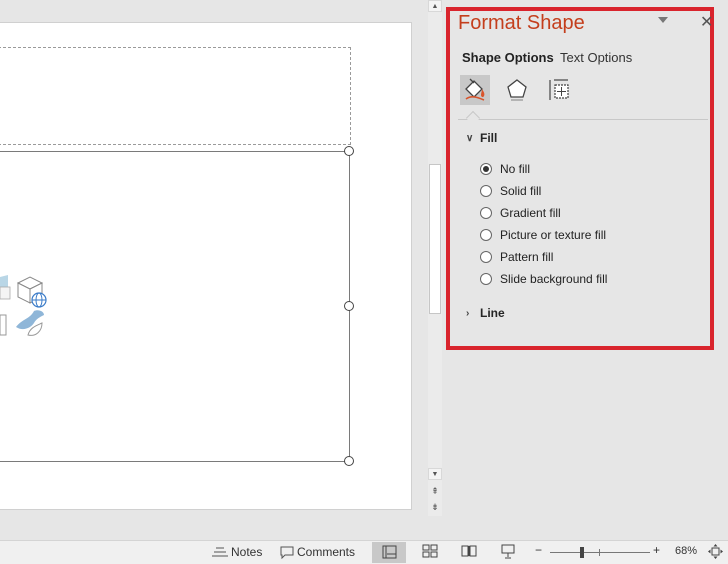  I want to click on radio-label: Slide background fill, so click(554, 279).